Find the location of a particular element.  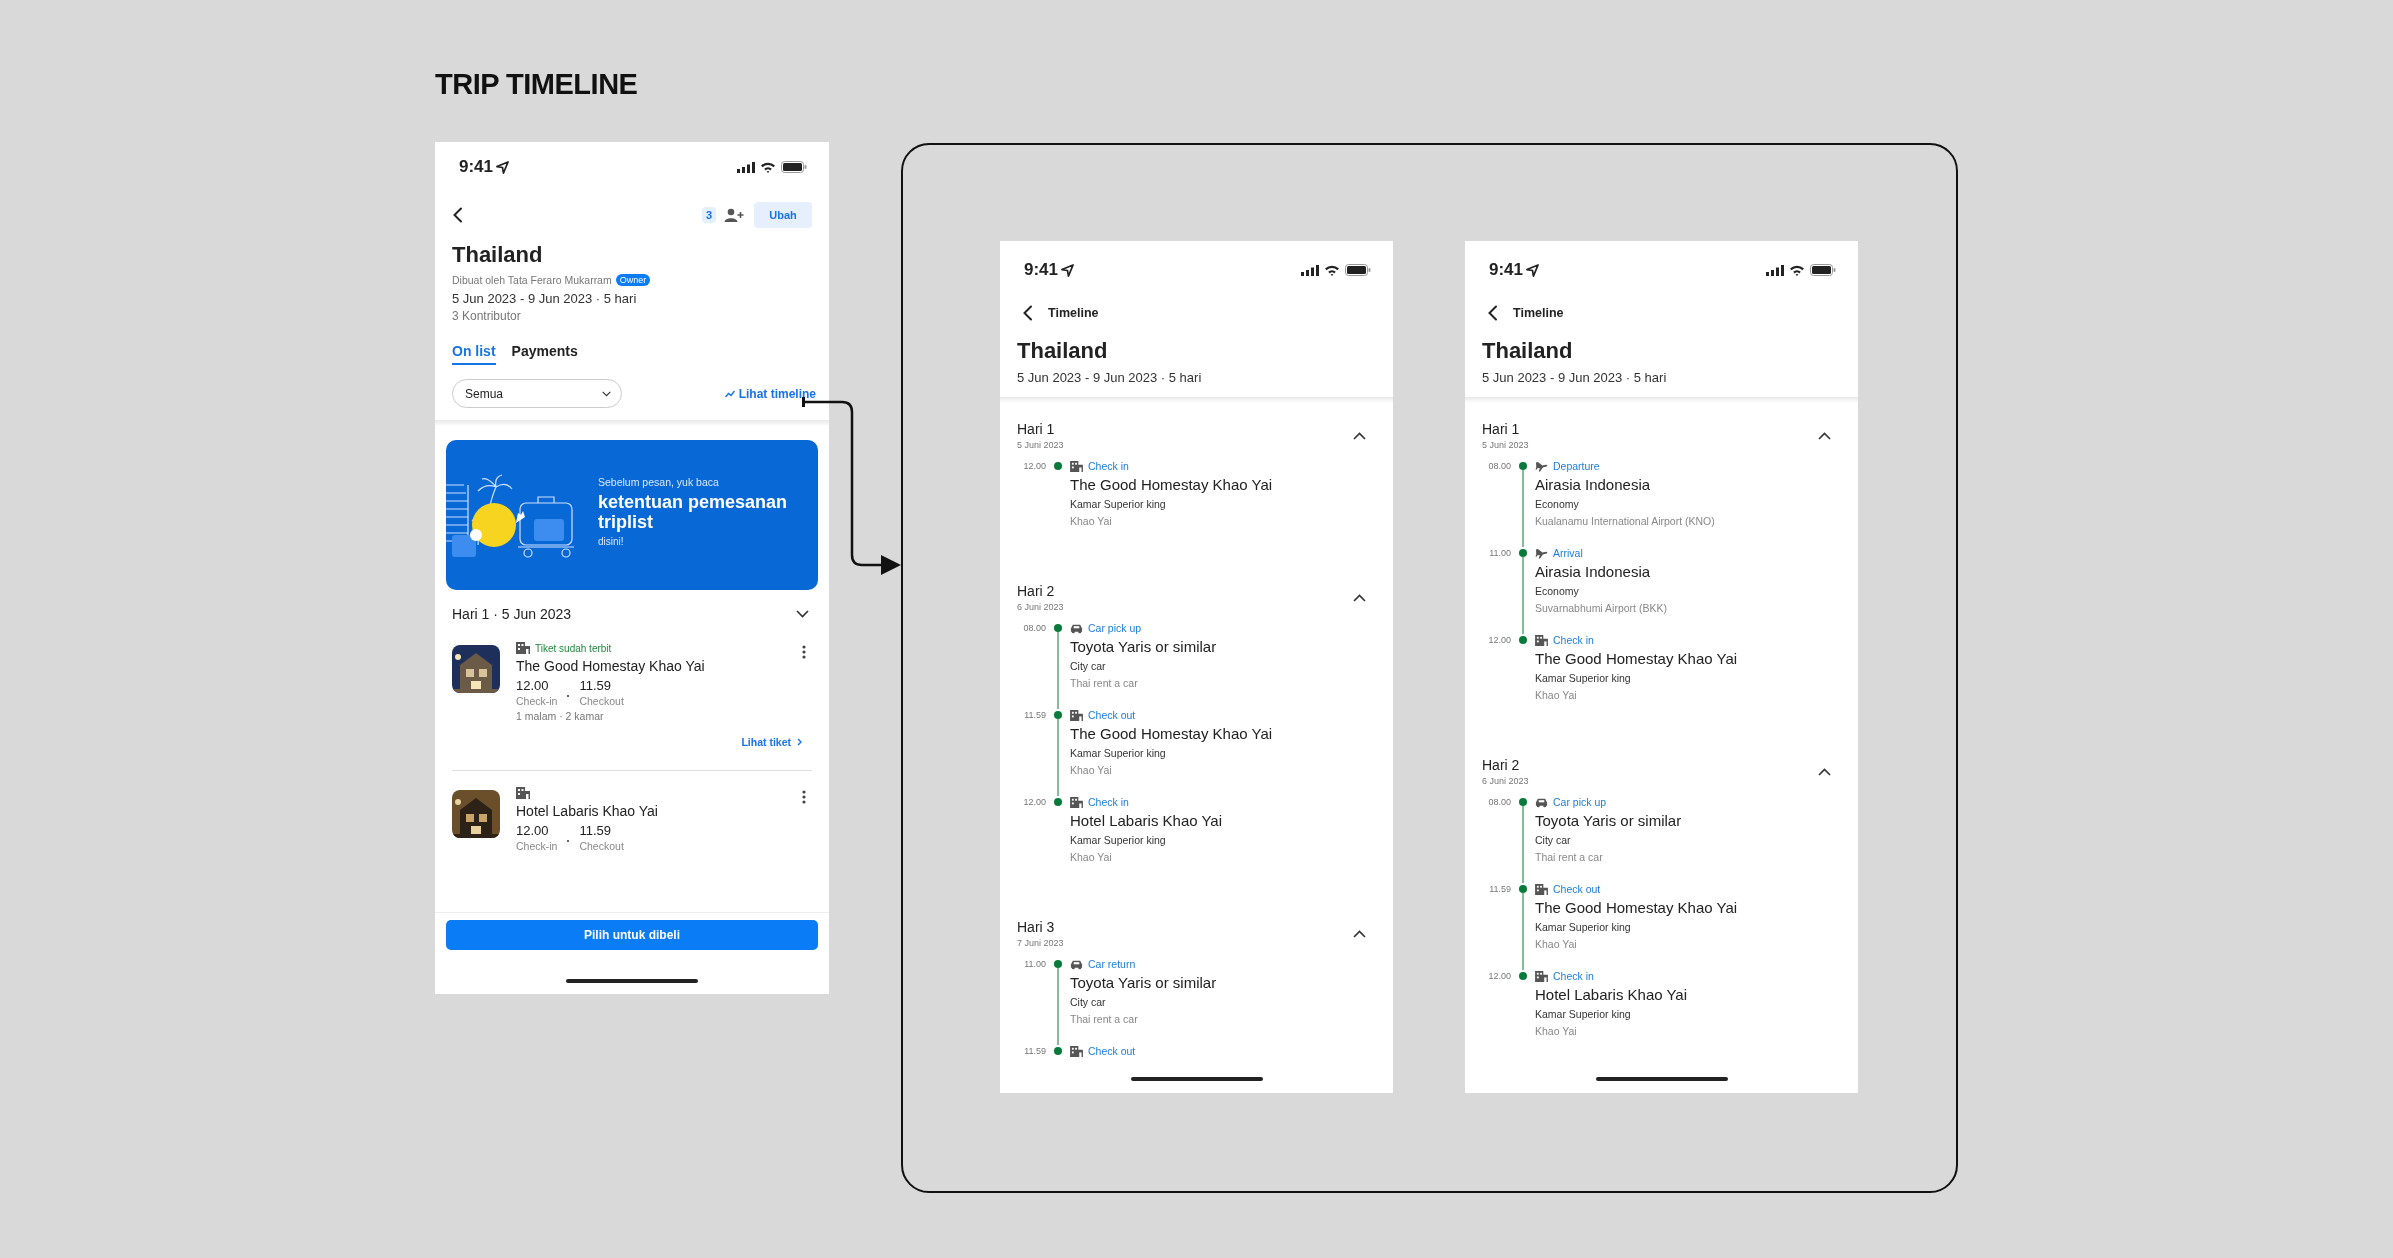

contributor-count-badge: 3 is located at coordinates (708, 215).